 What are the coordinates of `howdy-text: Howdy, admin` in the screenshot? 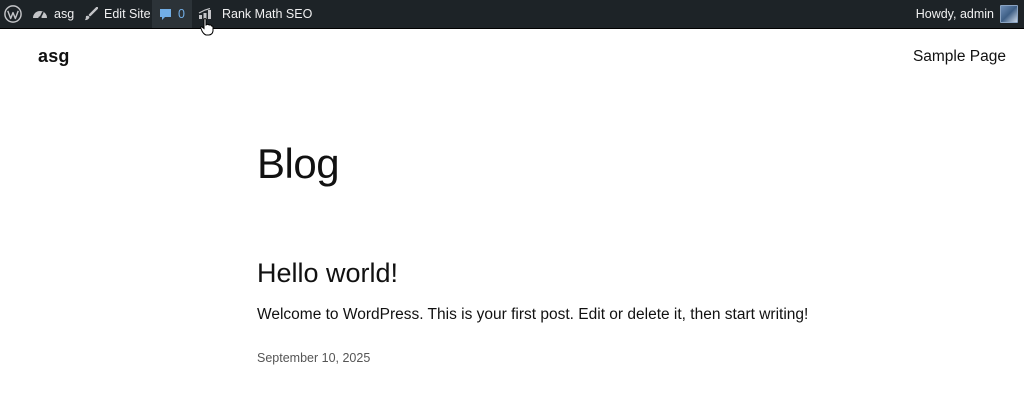 It's located at (954, 14).